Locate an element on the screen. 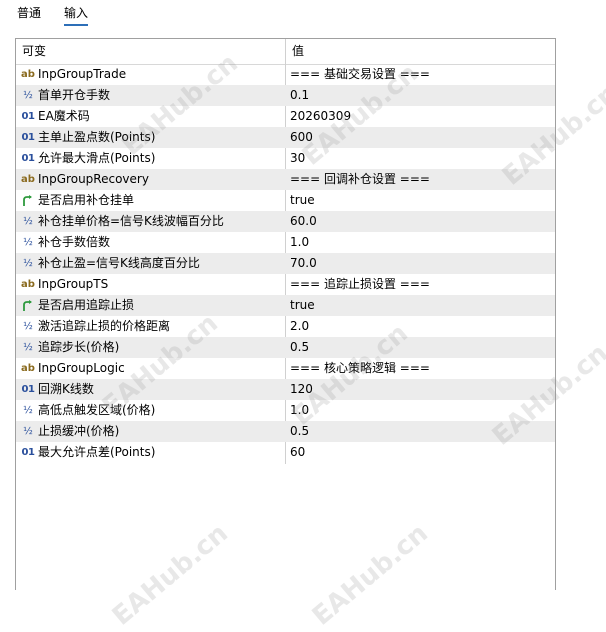  table-row: ½ 止损缓冲(价格) 0.5 is located at coordinates (285, 431).